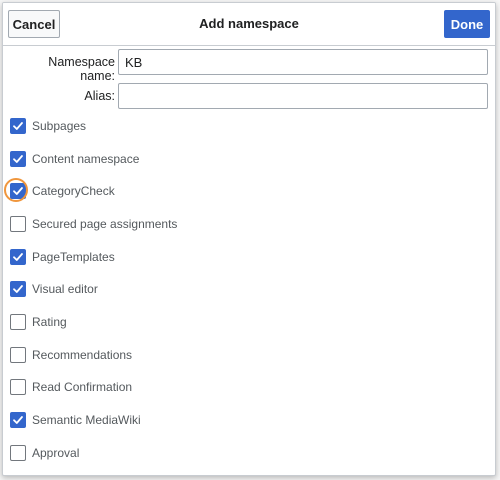 The width and height of the screenshot is (500, 480). Describe the element at coordinates (99, 96) in the screenshot. I see `alias-label: Alias:` at that location.